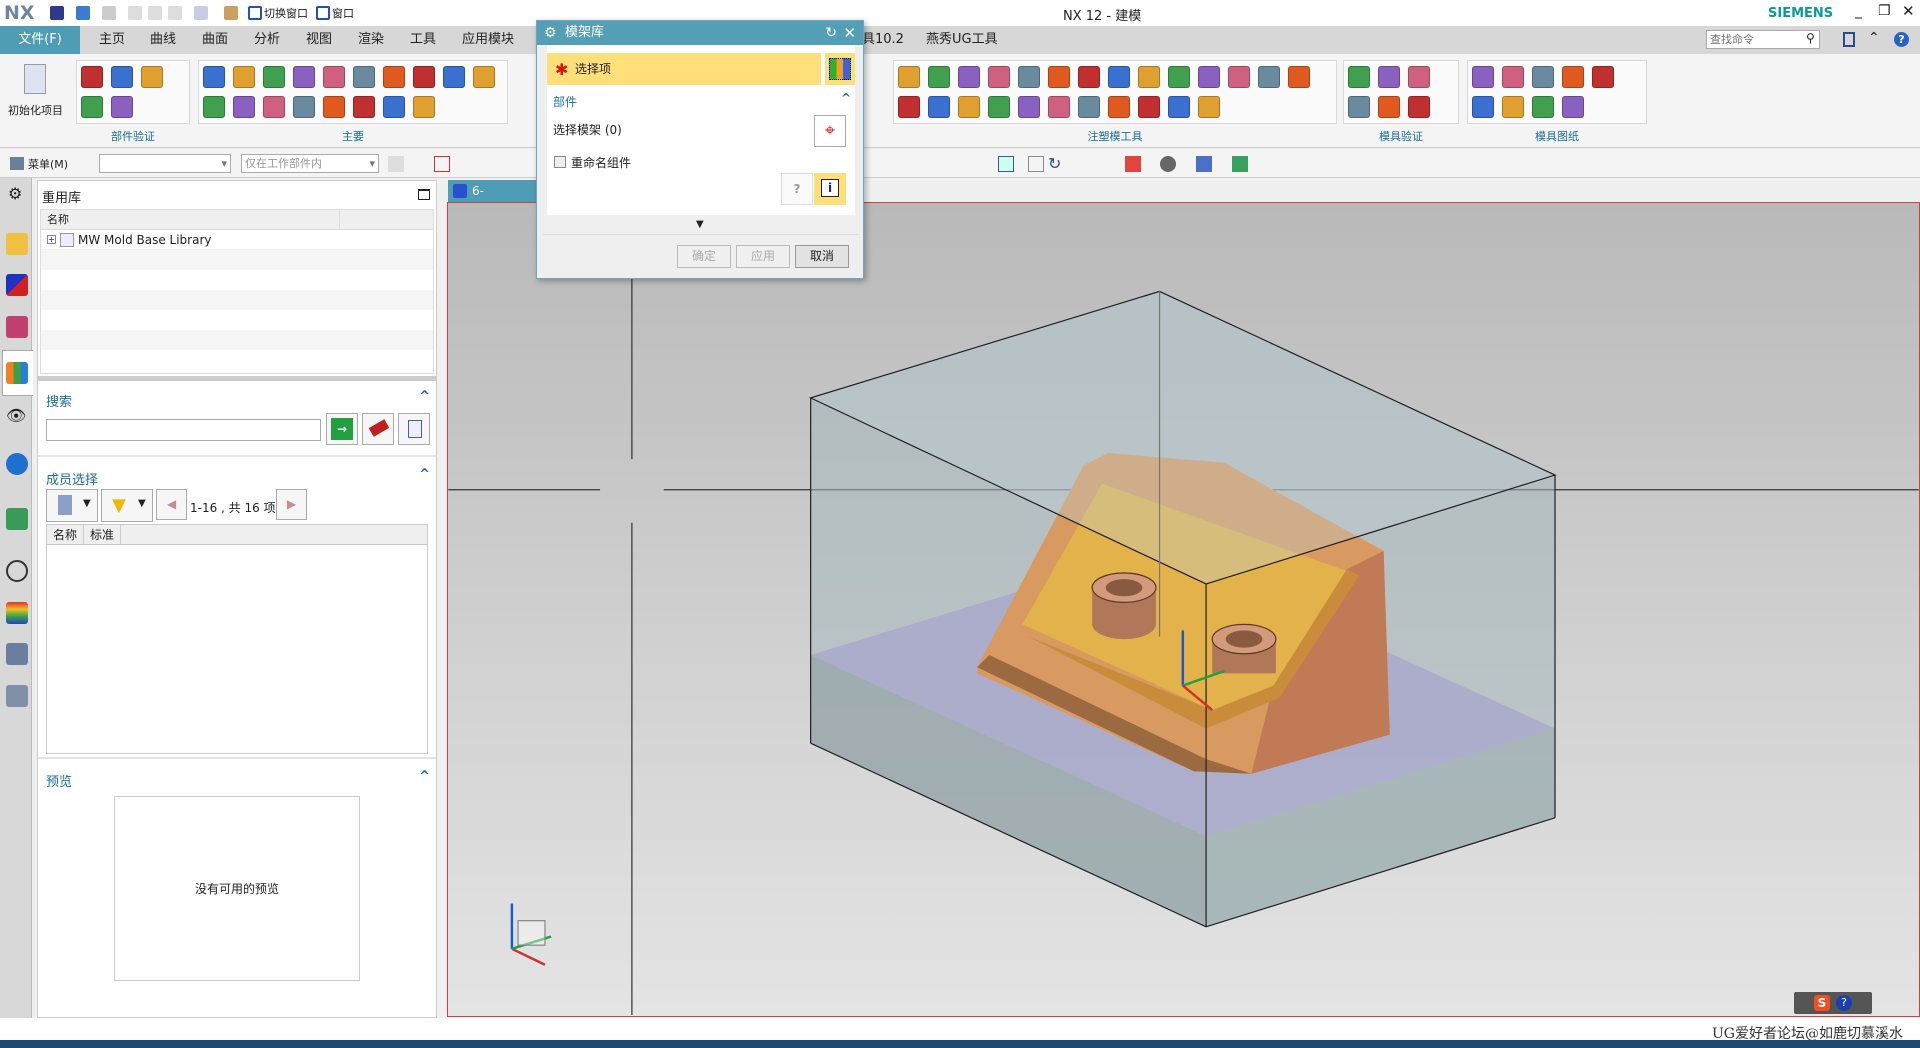 This screenshot has width=1920, height=1048. What do you see at coordinates (274, 77) in the screenshot?
I see `workpiece-icon` at bounding box center [274, 77].